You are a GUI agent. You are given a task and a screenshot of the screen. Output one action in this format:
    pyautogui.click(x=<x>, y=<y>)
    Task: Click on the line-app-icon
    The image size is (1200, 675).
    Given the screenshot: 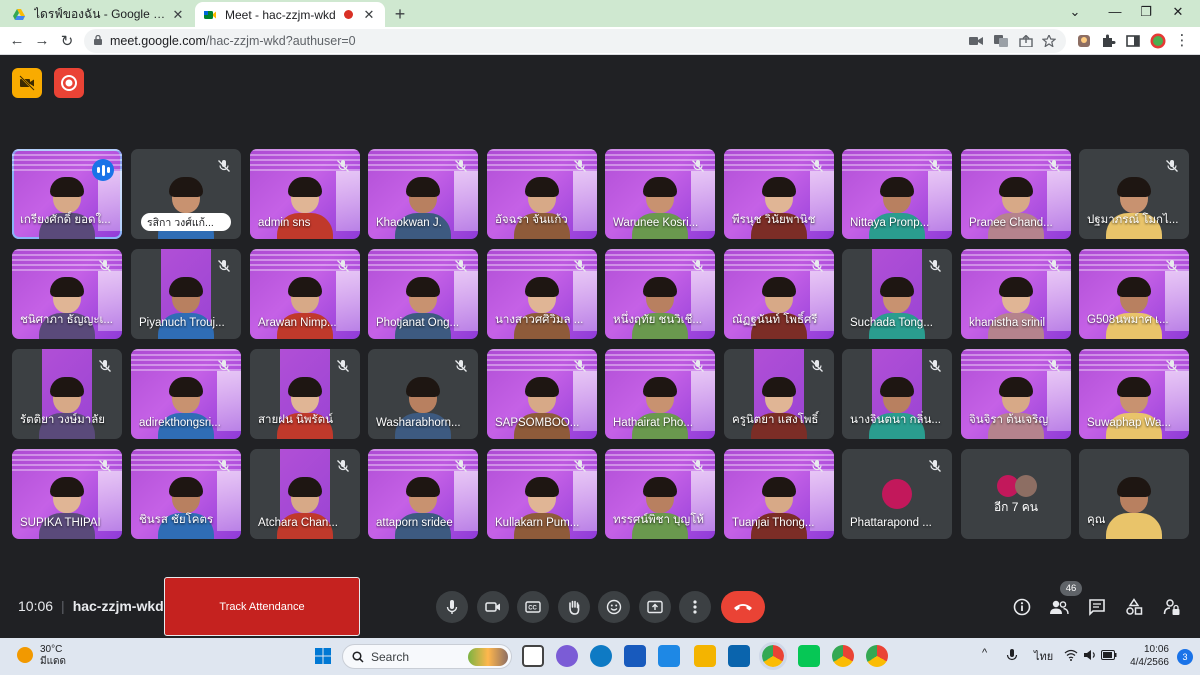 What is the action you would take?
    pyautogui.click(x=809, y=656)
    